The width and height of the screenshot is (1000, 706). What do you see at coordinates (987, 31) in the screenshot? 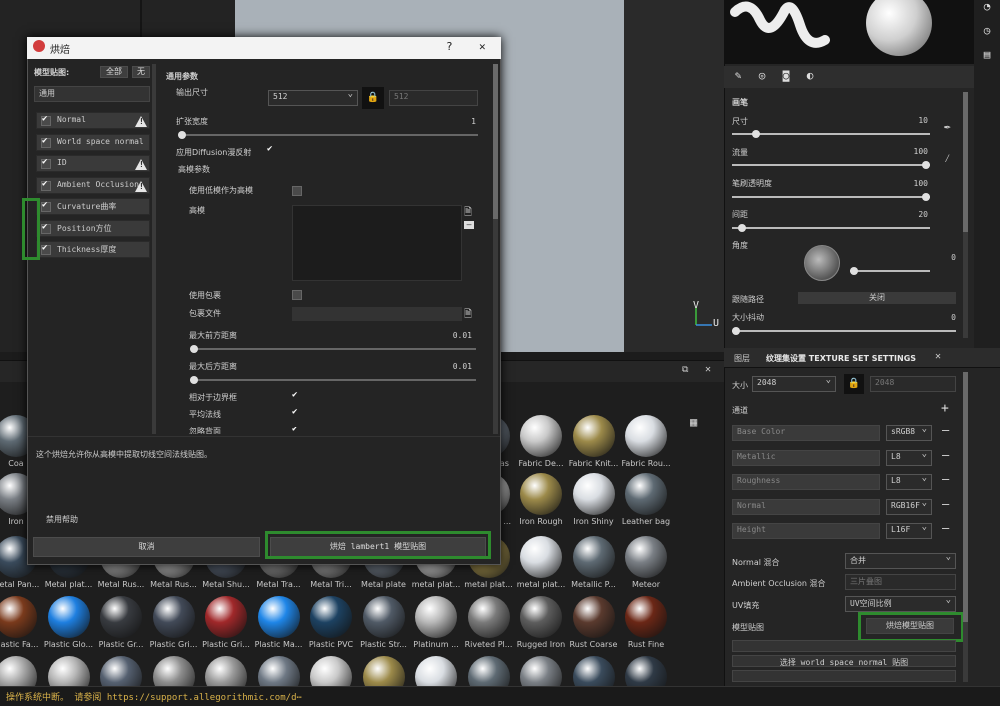
I see `history-icon: ◷` at bounding box center [987, 31].